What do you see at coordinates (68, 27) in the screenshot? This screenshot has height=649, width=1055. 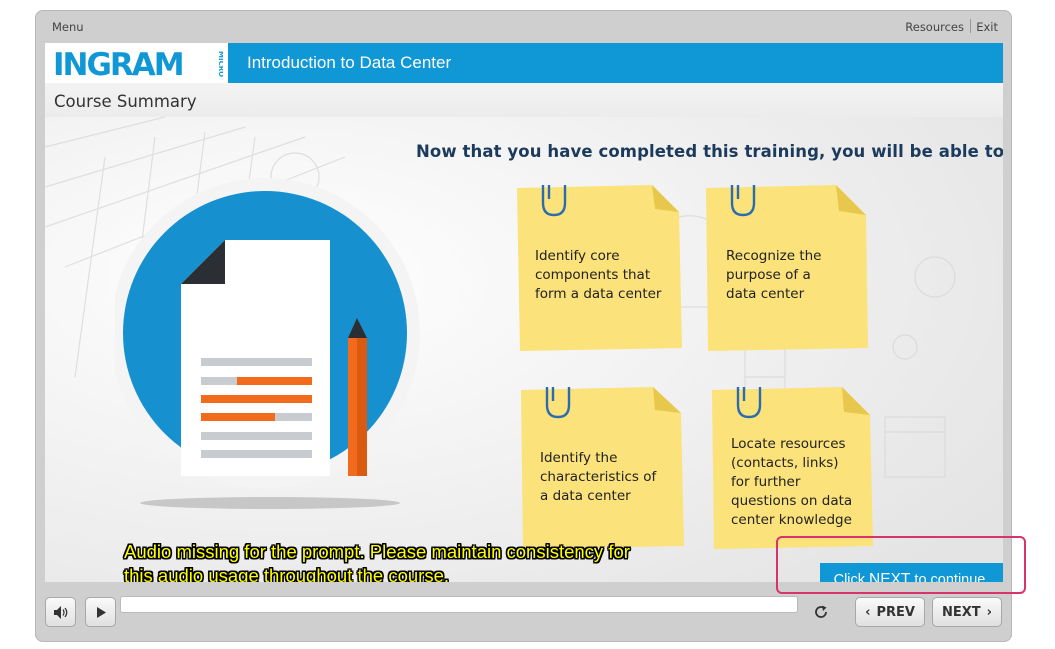 I see `menu-link: Menu` at bounding box center [68, 27].